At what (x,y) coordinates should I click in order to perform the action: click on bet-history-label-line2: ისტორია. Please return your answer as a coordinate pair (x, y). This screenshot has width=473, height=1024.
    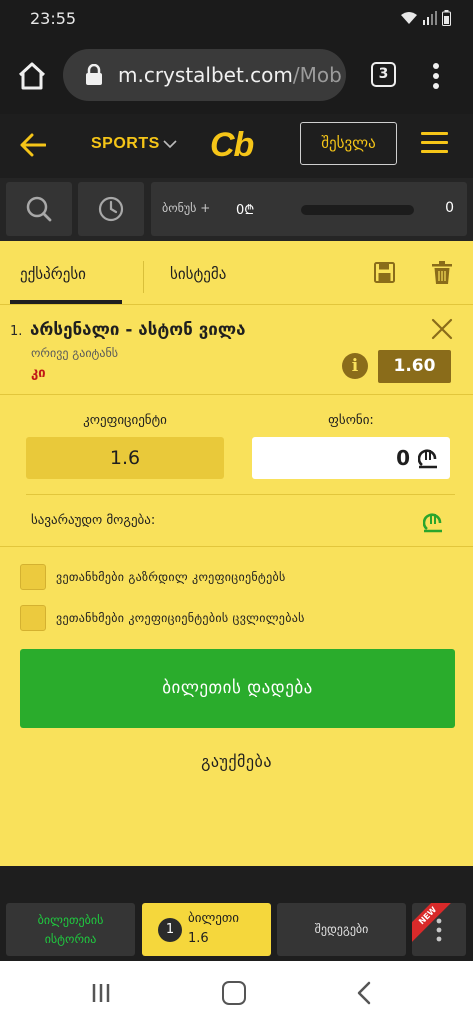
    Looking at the image, I should click on (70, 939).